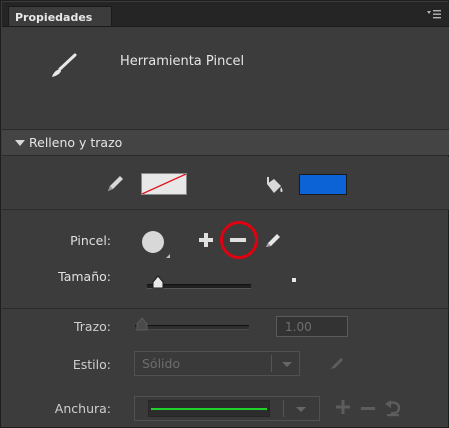 The height and width of the screenshot is (428, 449). What do you see at coordinates (393, 408) in the screenshot?
I see `reset-width-profile-icon` at bounding box center [393, 408].